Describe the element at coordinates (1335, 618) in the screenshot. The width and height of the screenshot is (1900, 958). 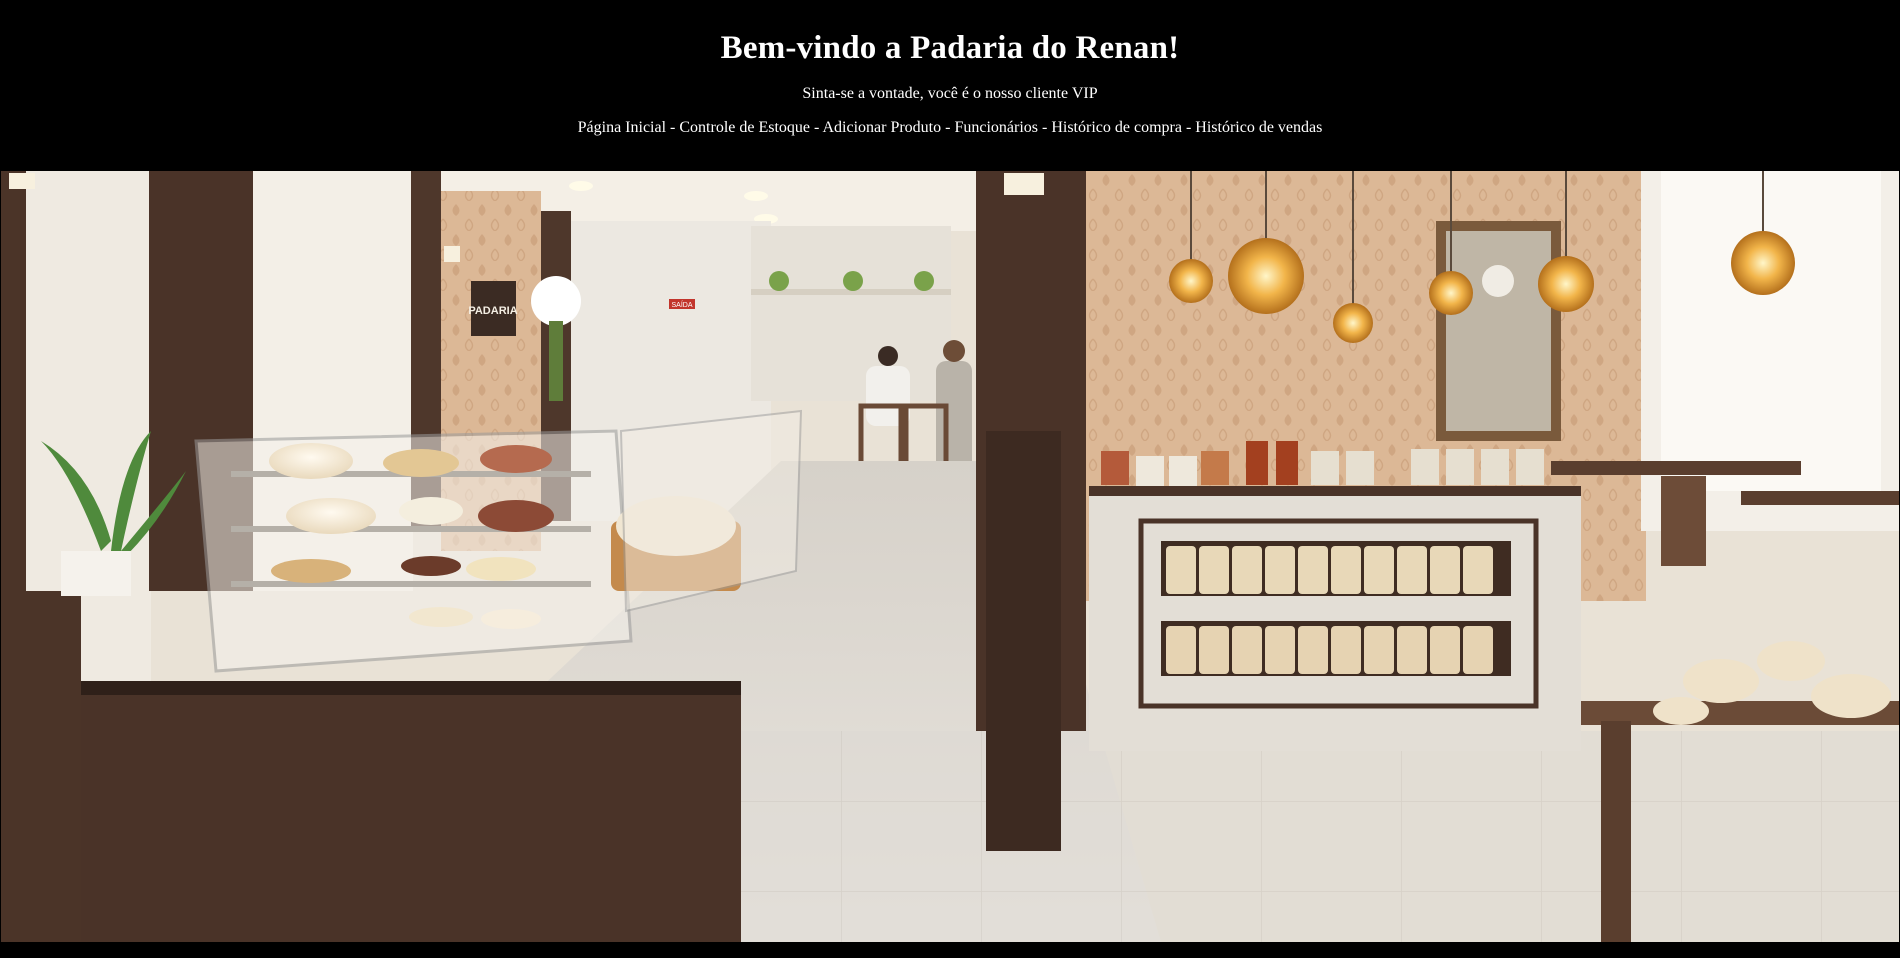
I see `product-counter` at that location.